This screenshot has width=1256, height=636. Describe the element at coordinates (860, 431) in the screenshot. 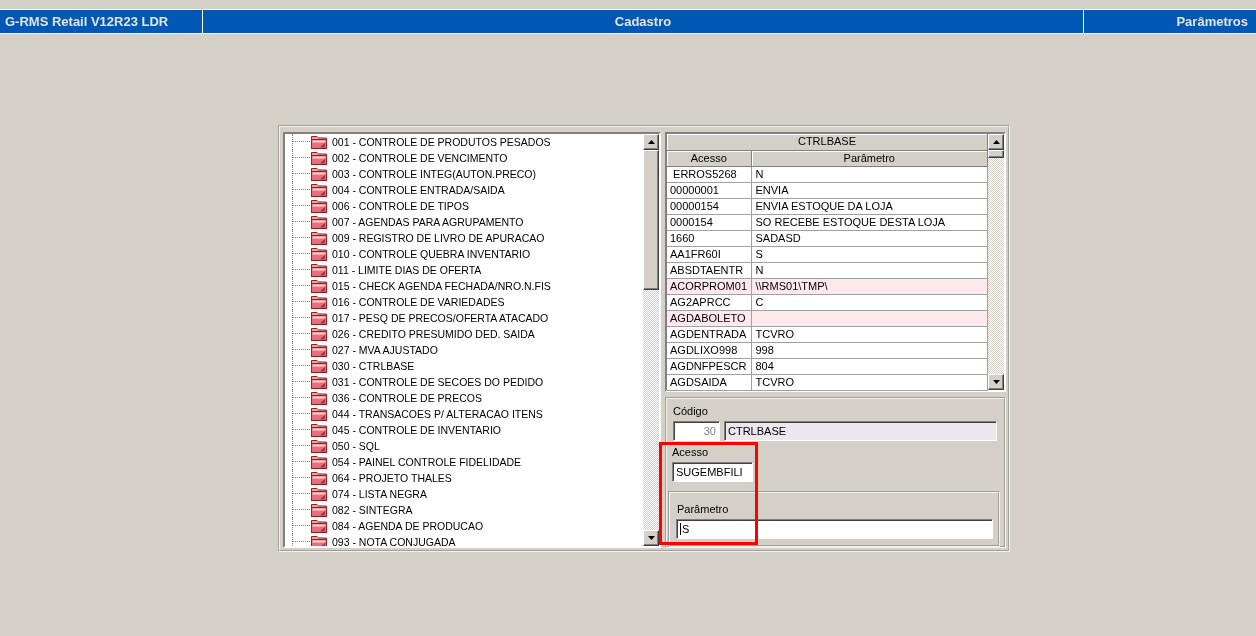

I see `description-field: CTRLBASE` at that location.